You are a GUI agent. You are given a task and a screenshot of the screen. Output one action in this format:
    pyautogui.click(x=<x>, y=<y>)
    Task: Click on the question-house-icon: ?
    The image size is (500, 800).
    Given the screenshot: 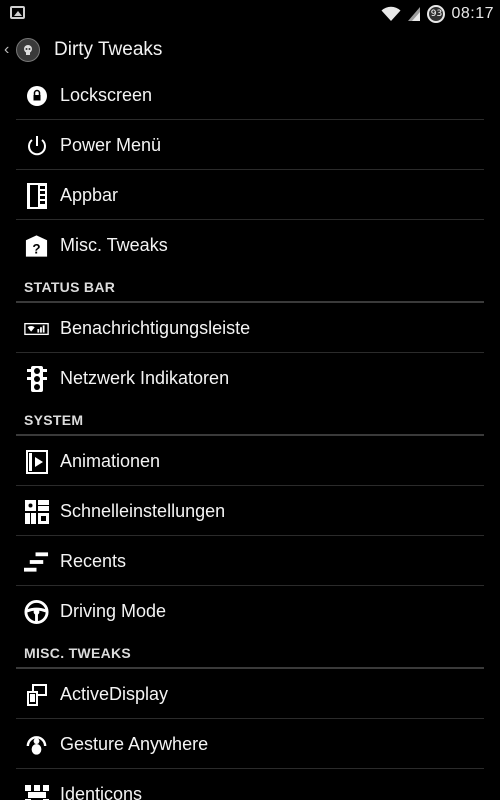 What is the action you would take?
    pyautogui.click(x=36, y=245)
    